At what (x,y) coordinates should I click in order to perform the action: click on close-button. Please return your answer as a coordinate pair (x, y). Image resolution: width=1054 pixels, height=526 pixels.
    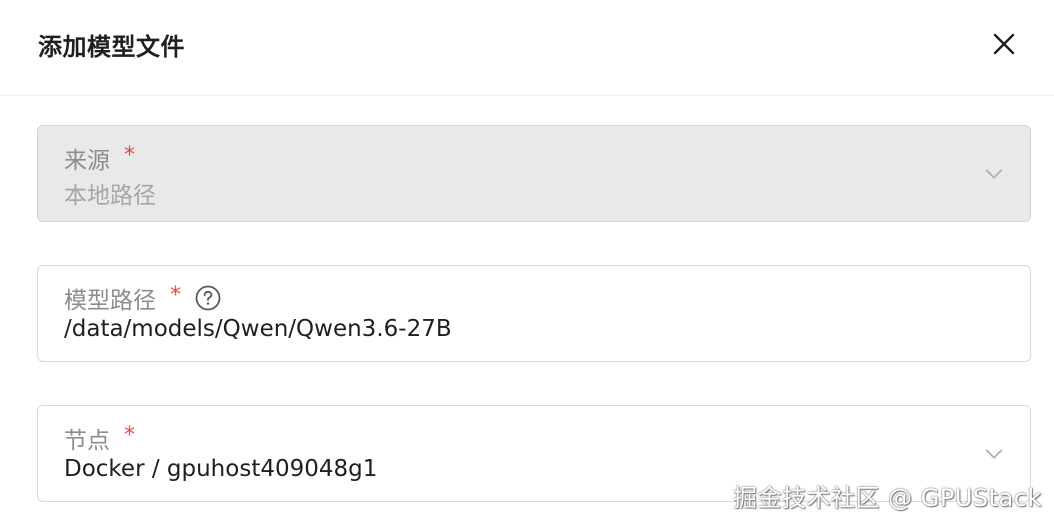
    Looking at the image, I should click on (1004, 44).